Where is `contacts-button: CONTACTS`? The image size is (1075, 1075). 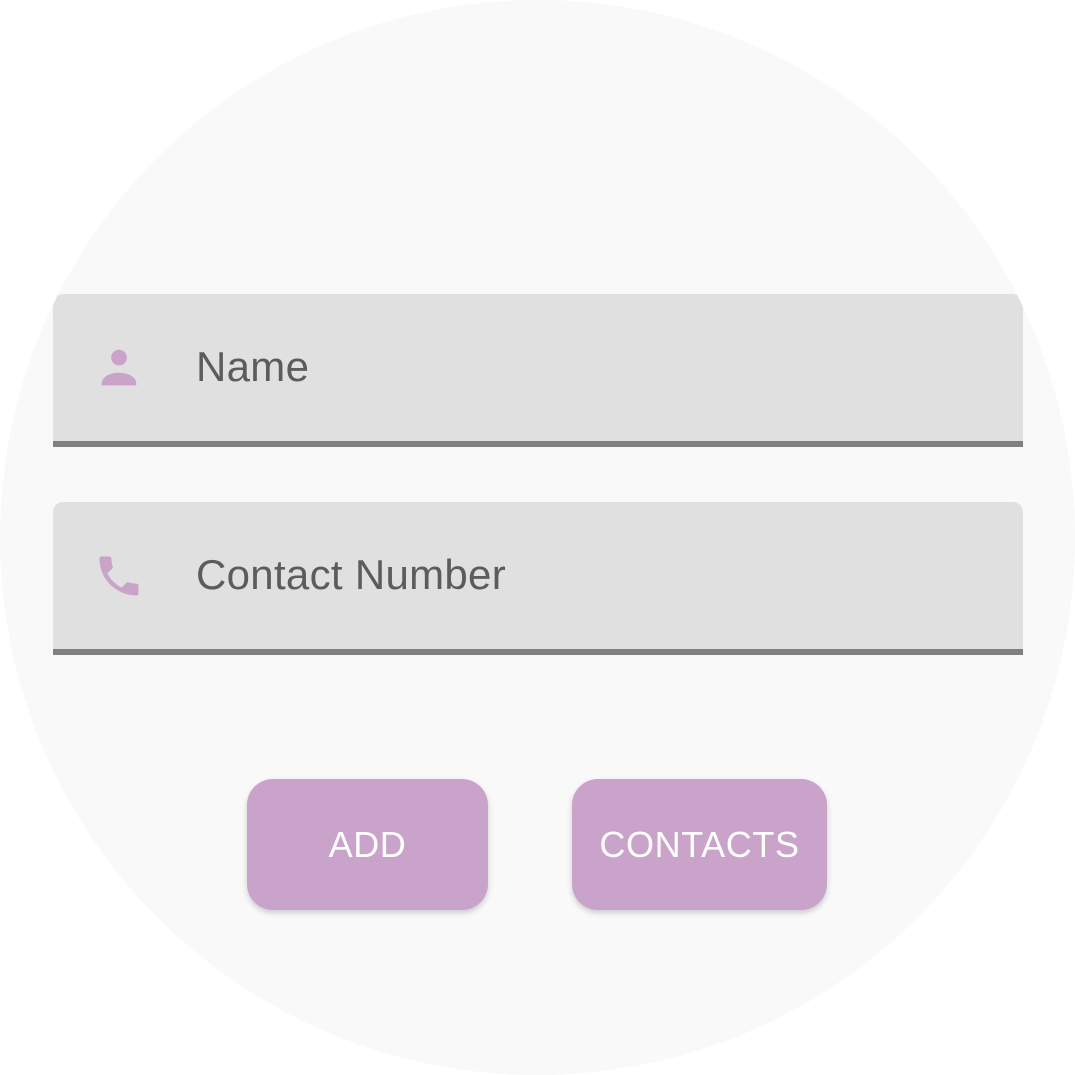
contacts-button: CONTACTS is located at coordinates (699, 844).